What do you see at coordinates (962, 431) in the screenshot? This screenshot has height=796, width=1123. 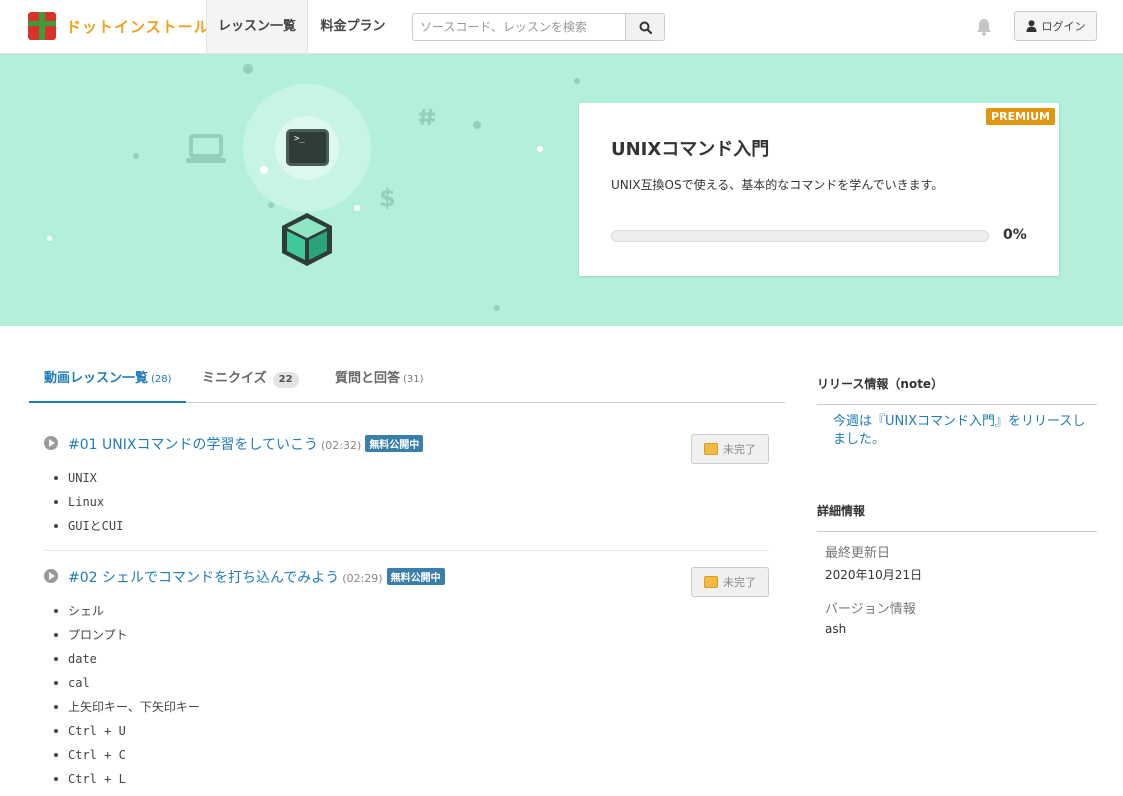 I see `release-info-link: 今週は『UNIXコマンド入門』をリリースしました。` at bounding box center [962, 431].